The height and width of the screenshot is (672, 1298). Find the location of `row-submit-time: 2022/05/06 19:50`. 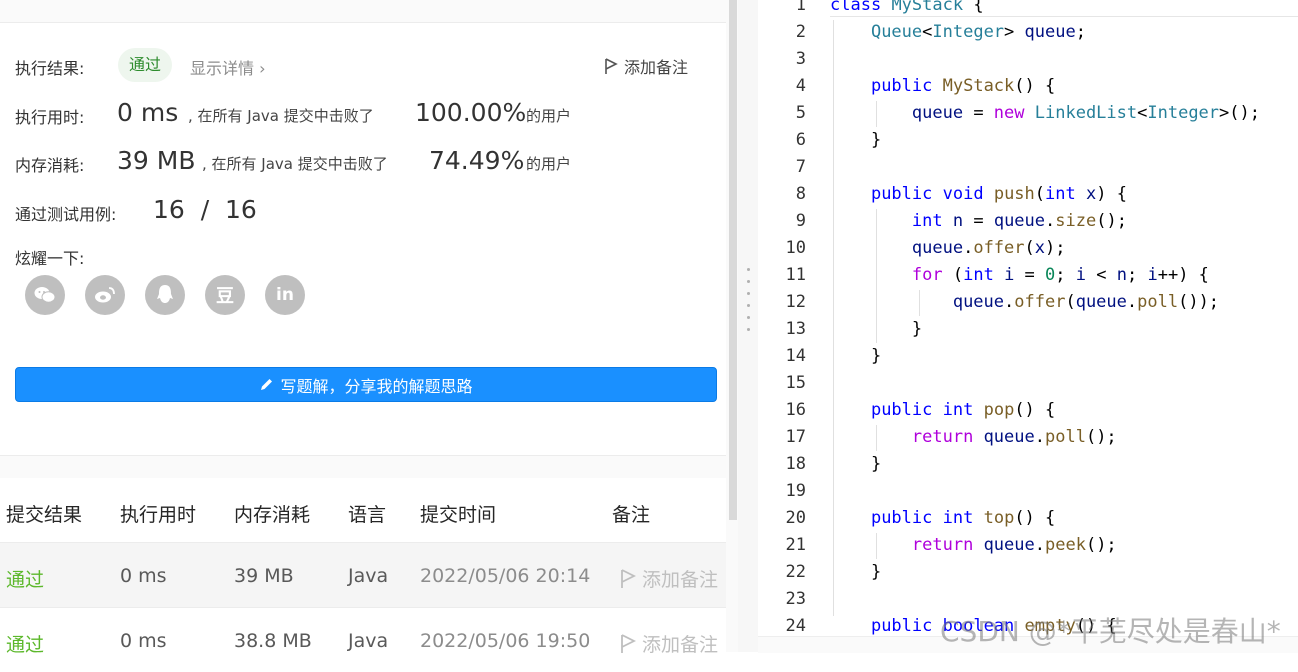

row-submit-time: 2022/05/06 19:50 is located at coordinates (505, 641).